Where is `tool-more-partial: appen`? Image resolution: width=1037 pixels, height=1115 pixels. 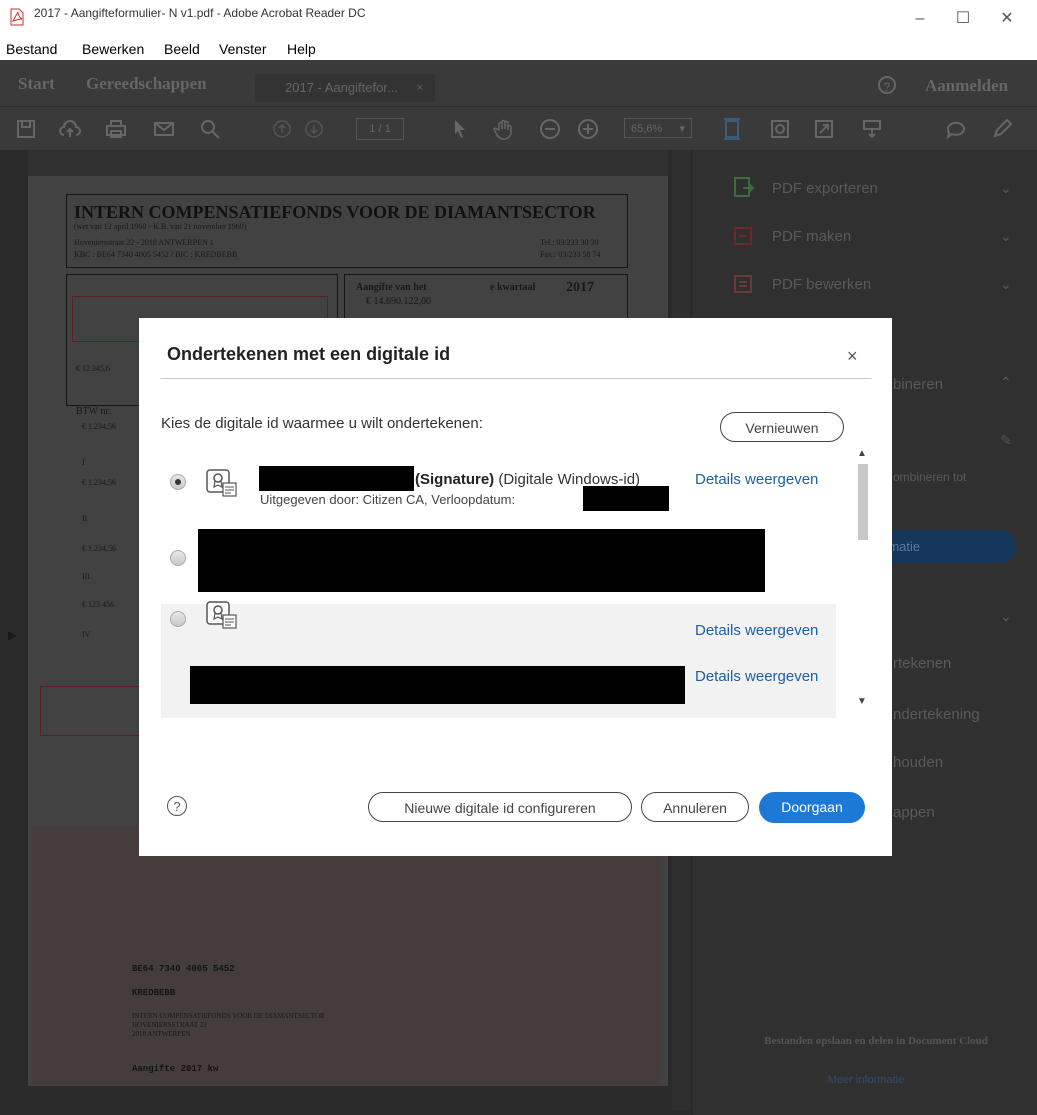
tool-more-partial: appen is located at coordinates (914, 812).